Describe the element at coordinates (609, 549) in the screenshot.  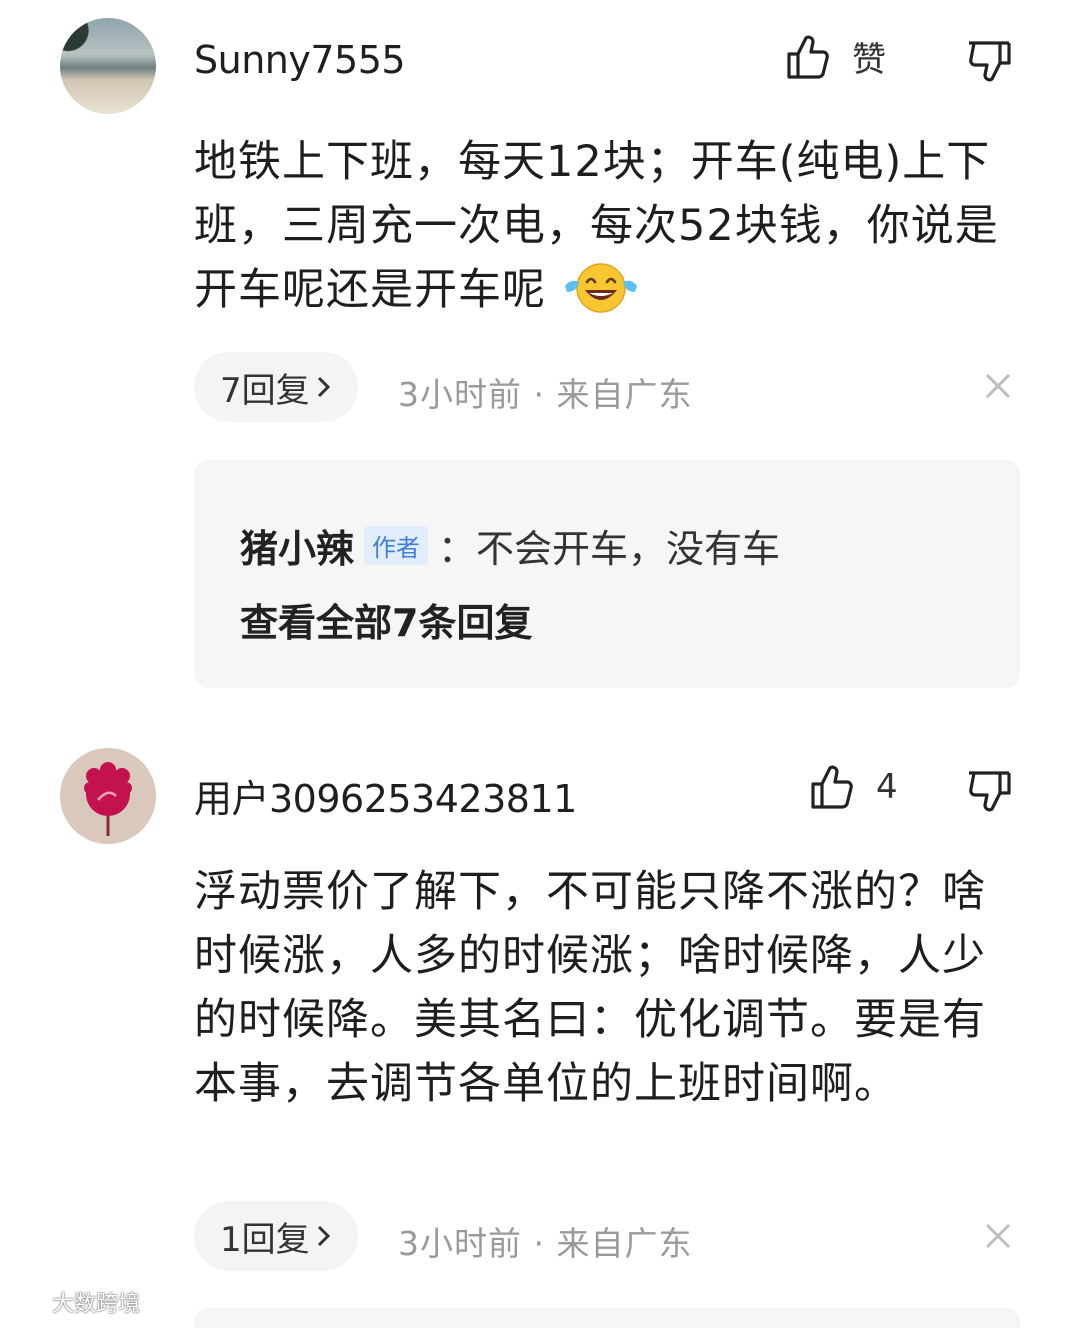
I see `reply-text: ：不会开车，没有车` at that location.